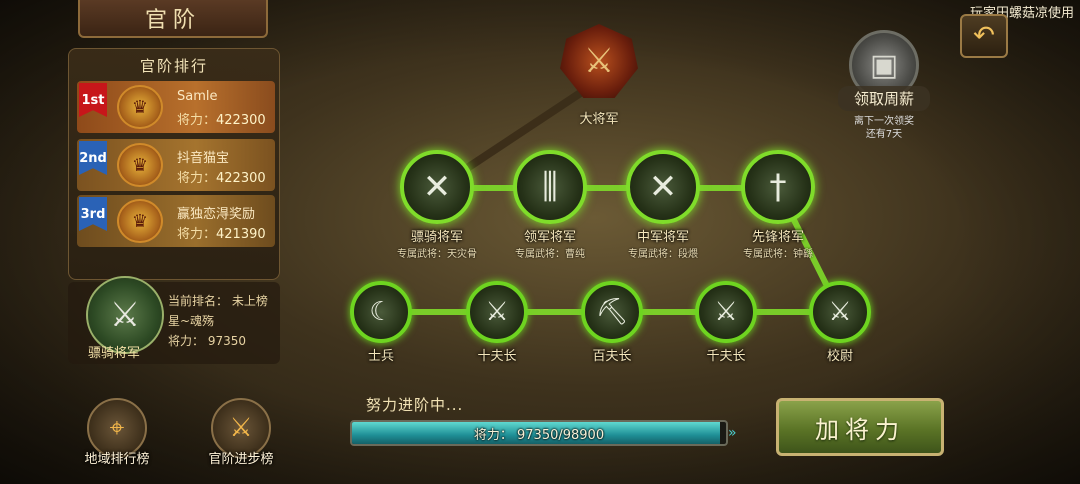 The image size is (1080, 484). I want to click on rank-name: 先锋将军, so click(777, 237).